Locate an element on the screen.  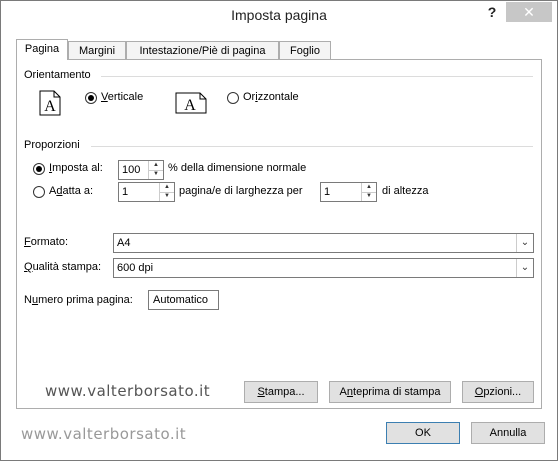
fit-to-radio is located at coordinates (39, 192).